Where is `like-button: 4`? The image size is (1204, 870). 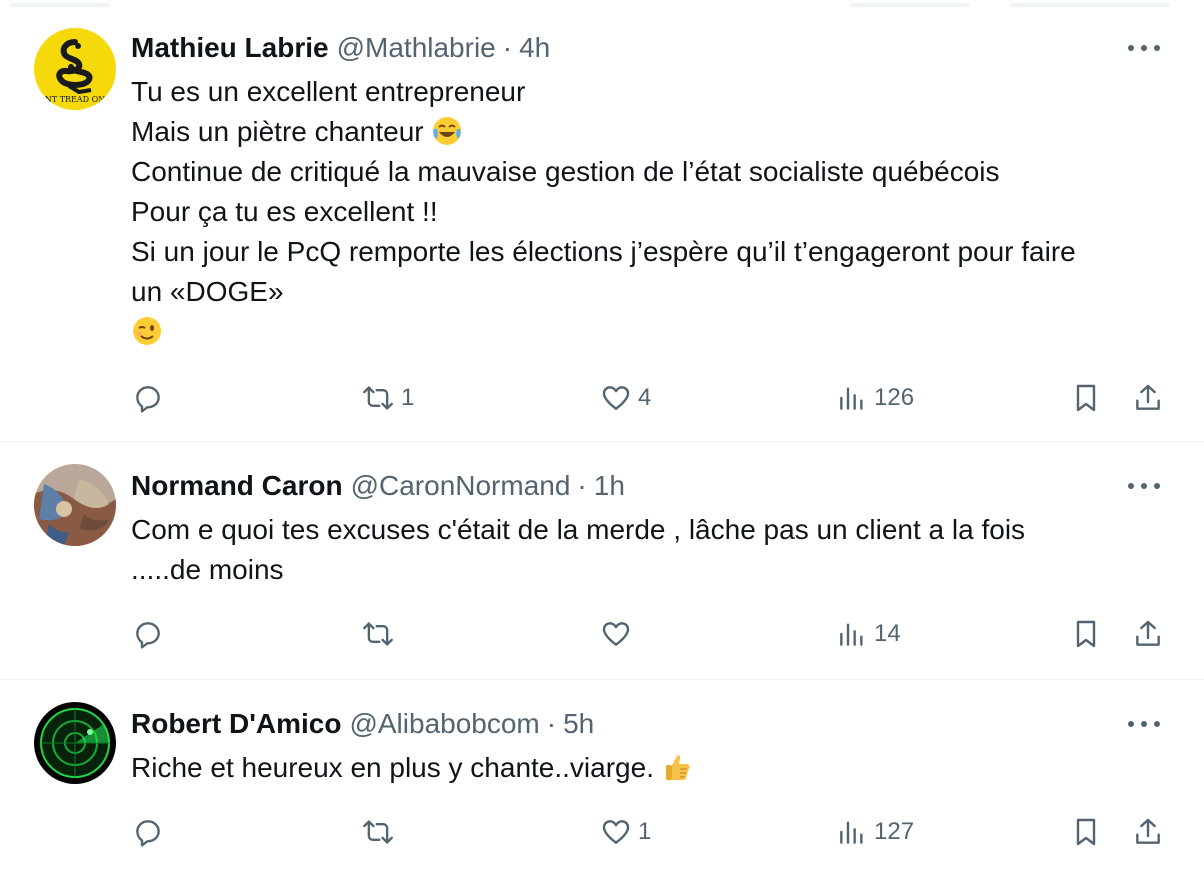 like-button: 4 is located at coordinates (625, 398).